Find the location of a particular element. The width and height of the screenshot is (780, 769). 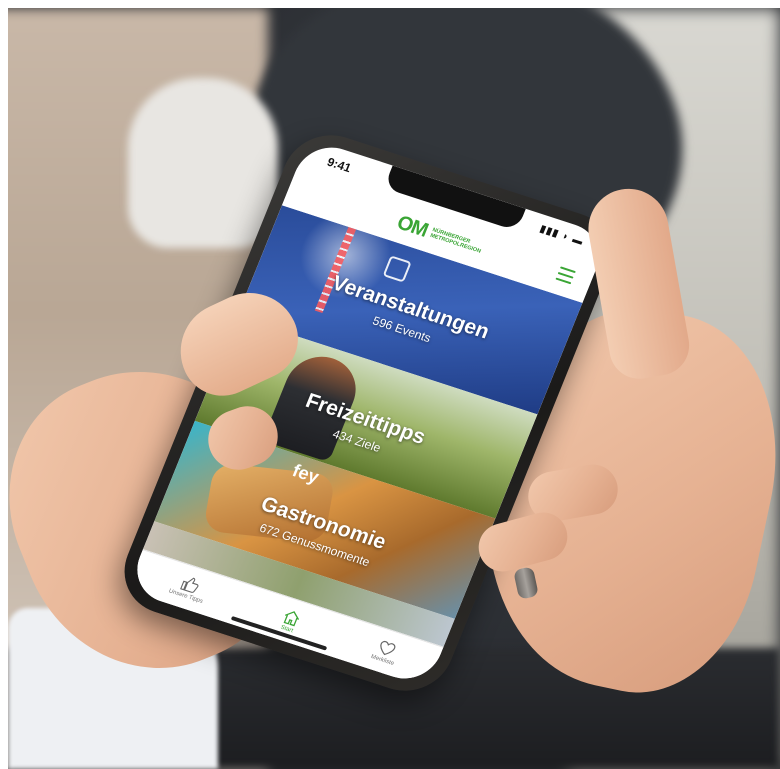

tab-unsere-tipps: Unsere Tipps is located at coordinates (189, 588).